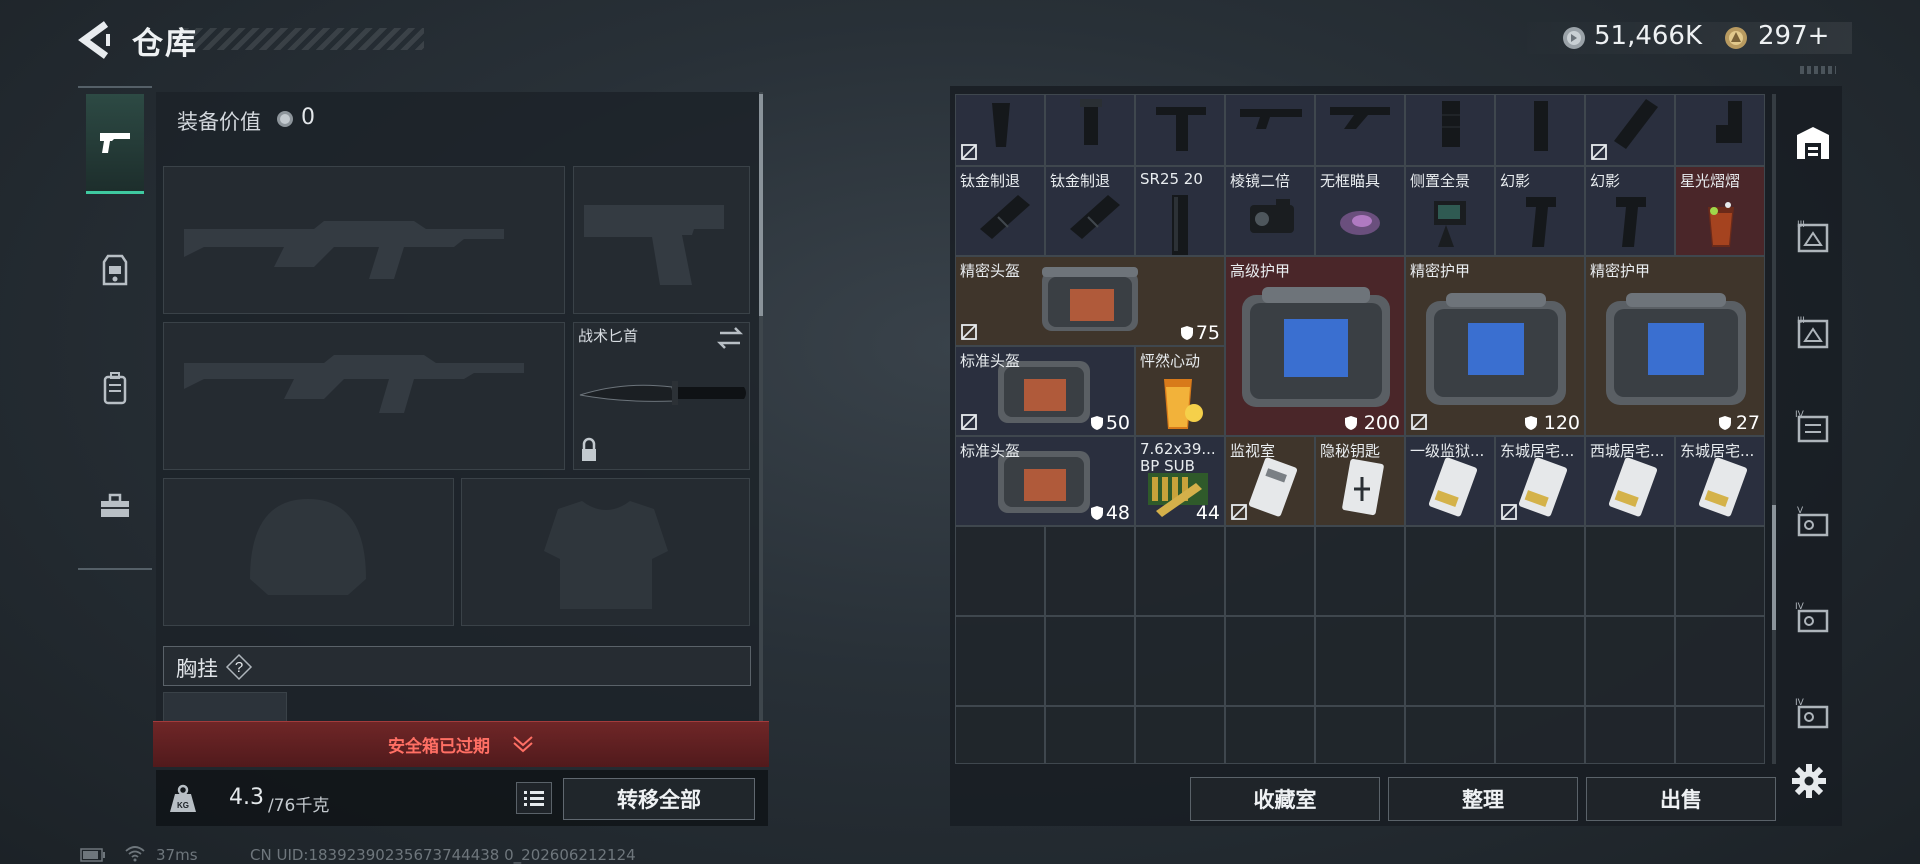 This screenshot has height=864, width=1920. I want to click on sidearm-slot, so click(661, 240).